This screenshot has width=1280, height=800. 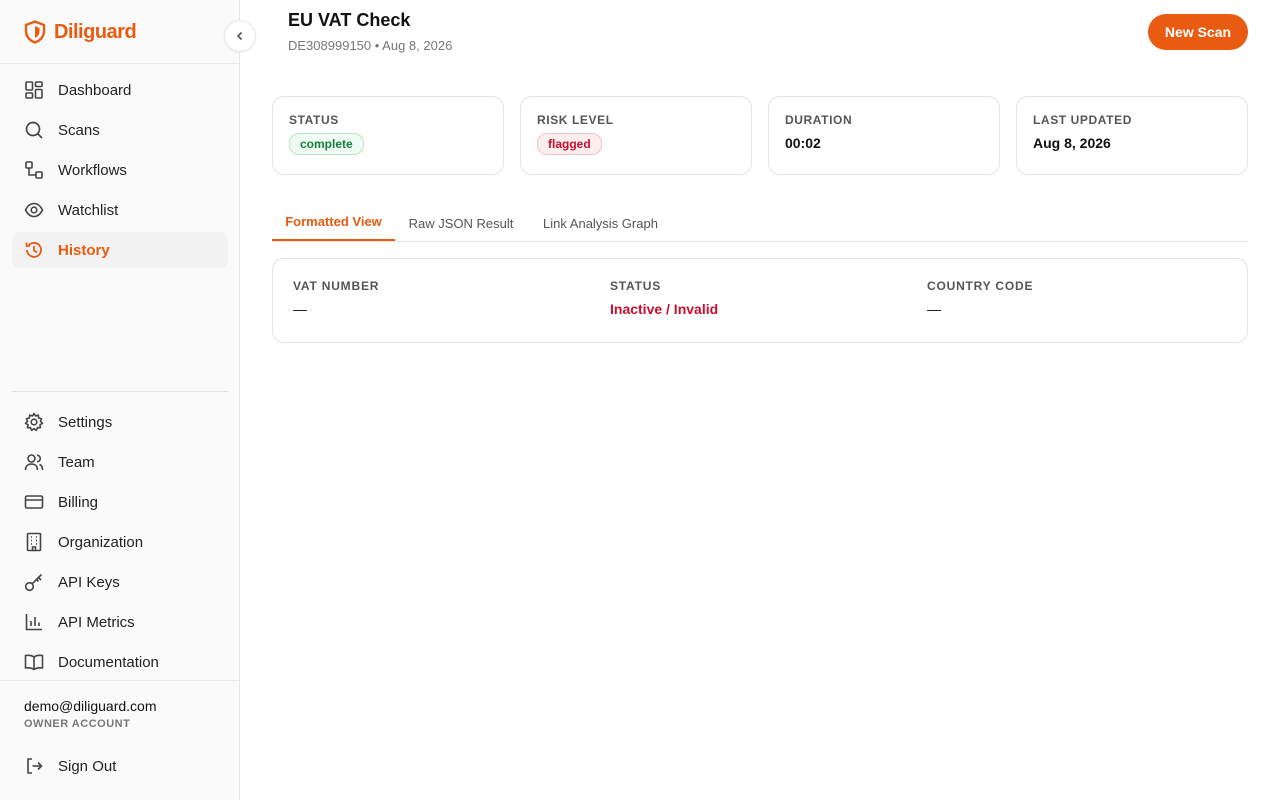 What do you see at coordinates (84, 250) in the screenshot?
I see `sidebar-item-label: History` at bounding box center [84, 250].